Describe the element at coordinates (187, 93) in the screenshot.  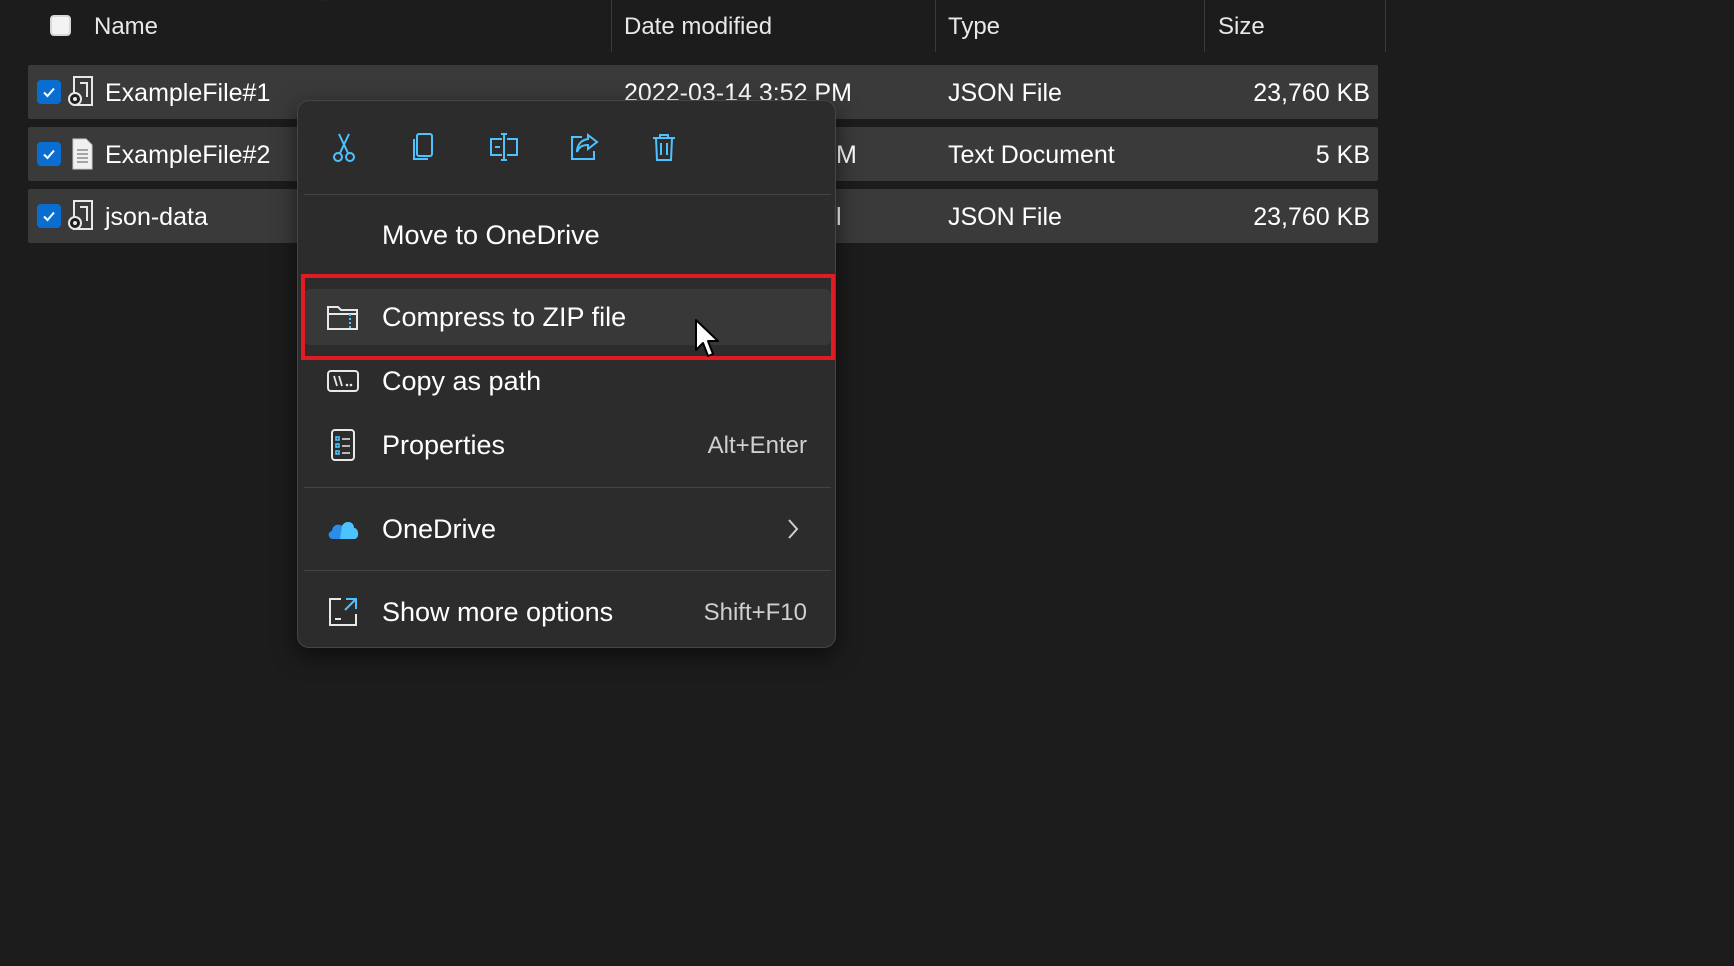
I see `file-name: ExampleFile#1` at that location.